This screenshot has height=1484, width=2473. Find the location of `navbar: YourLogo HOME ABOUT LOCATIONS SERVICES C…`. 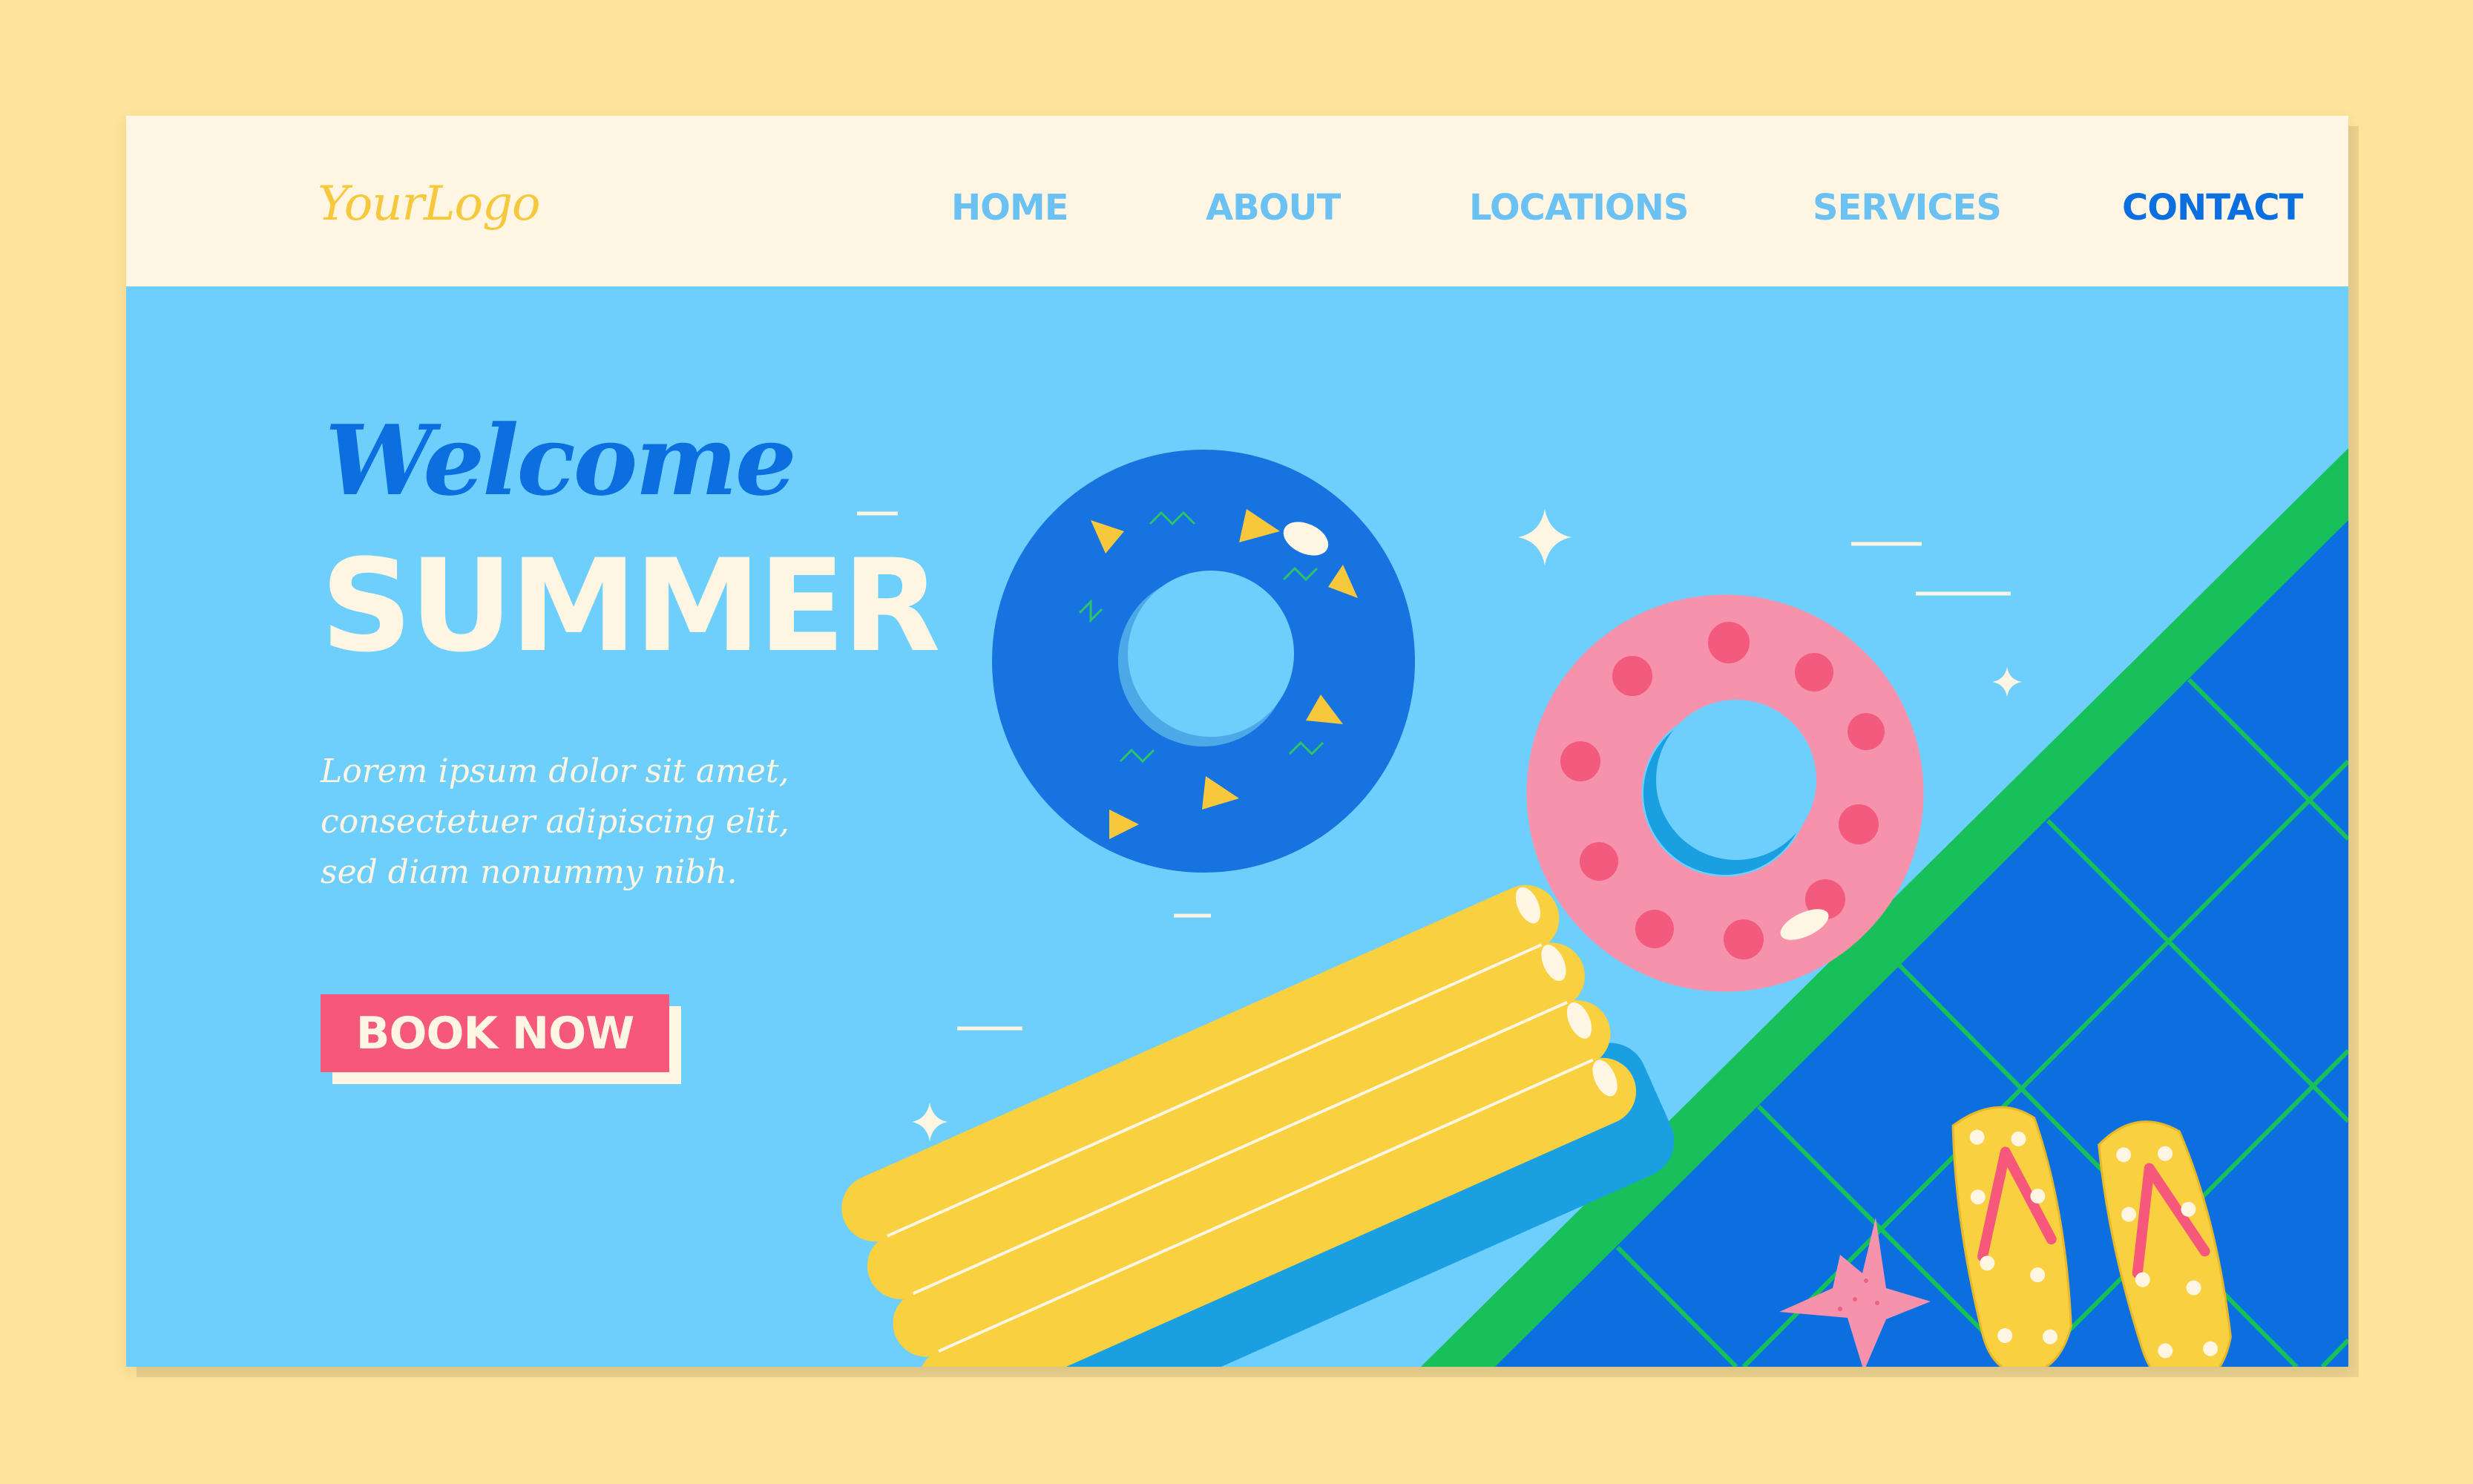

navbar: YourLogo HOME ABOUT LOCATIONS SERVICES C… is located at coordinates (1237, 201).